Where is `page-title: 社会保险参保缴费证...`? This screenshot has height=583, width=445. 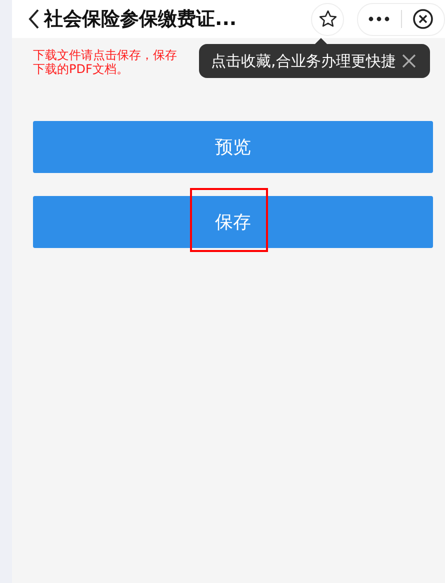
page-title: 社会保险参保缴费证... is located at coordinates (141, 19).